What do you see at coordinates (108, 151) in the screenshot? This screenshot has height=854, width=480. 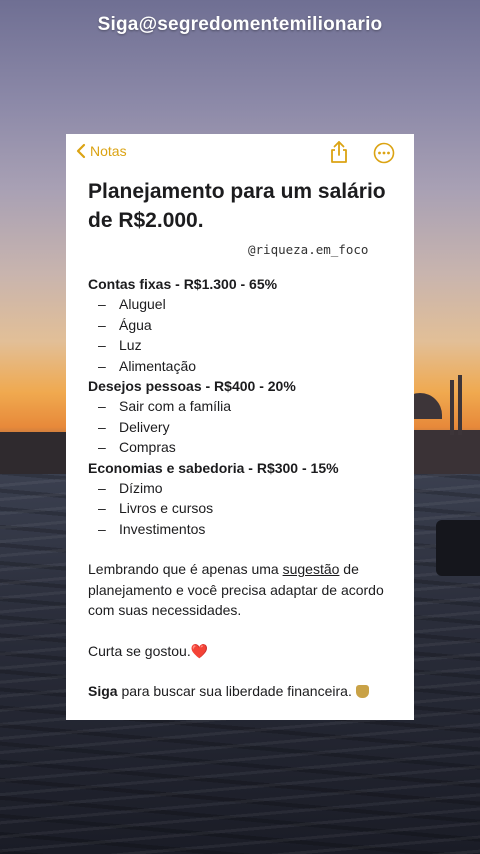 I see `back-label: Notas` at bounding box center [108, 151].